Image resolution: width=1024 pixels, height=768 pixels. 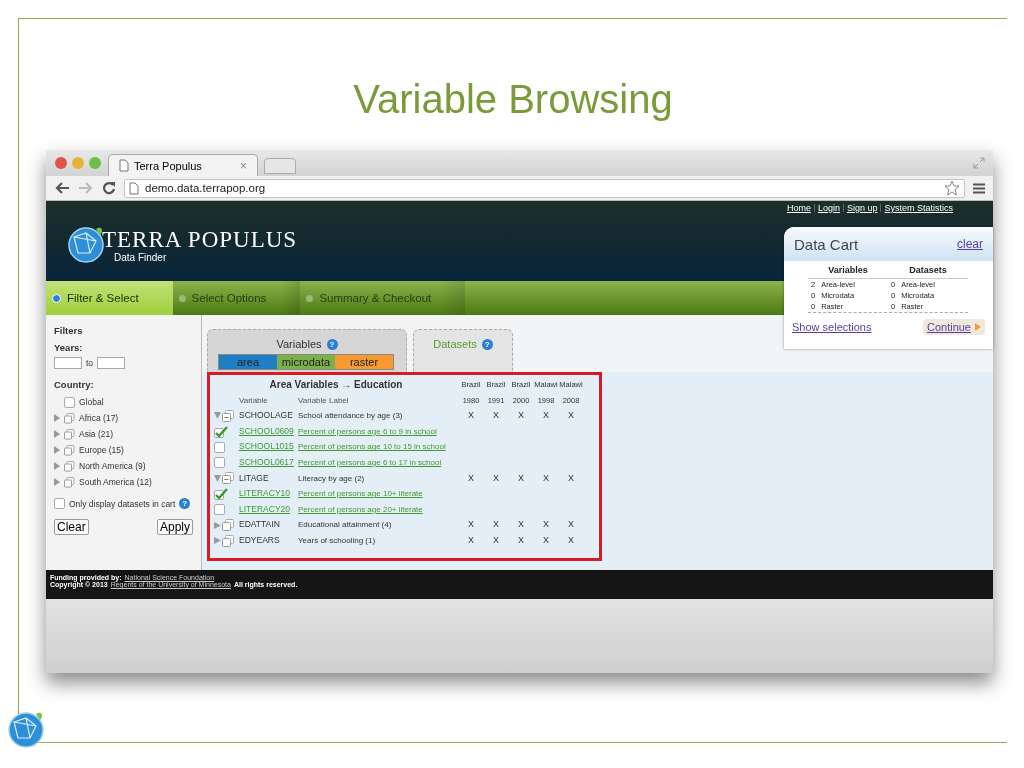 What do you see at coordinates (928, 272) in the screenshot?
I see `column-header: Datasets` at bounding box center [928, 272].